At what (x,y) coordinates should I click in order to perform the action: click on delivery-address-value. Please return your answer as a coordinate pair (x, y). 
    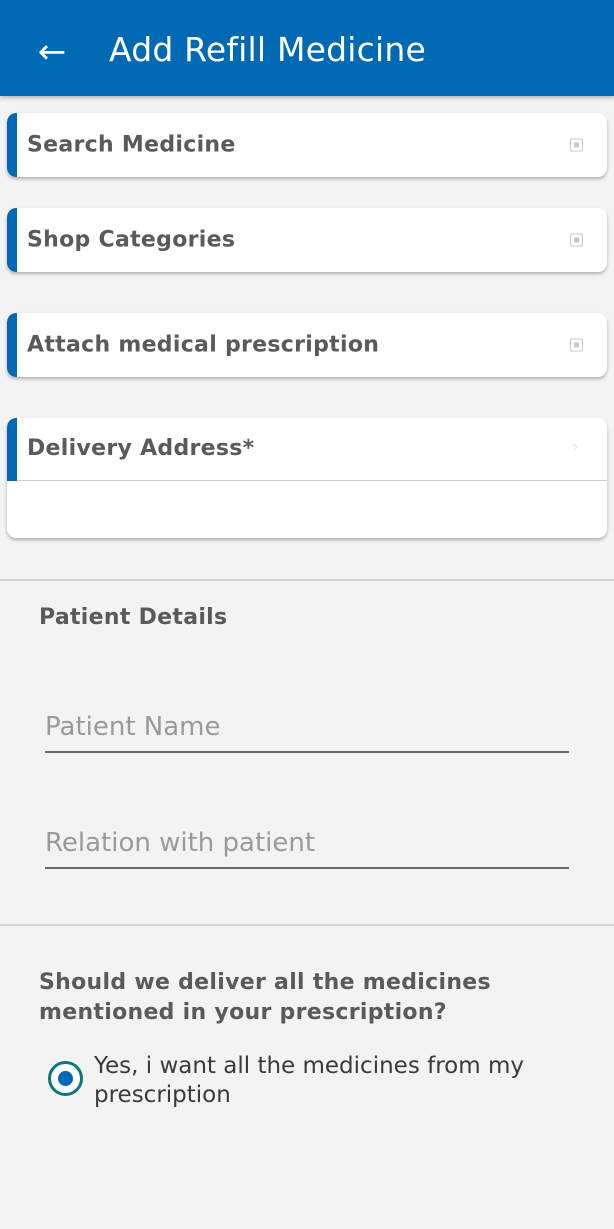
    Looking at the image, I should click on (307, 510).